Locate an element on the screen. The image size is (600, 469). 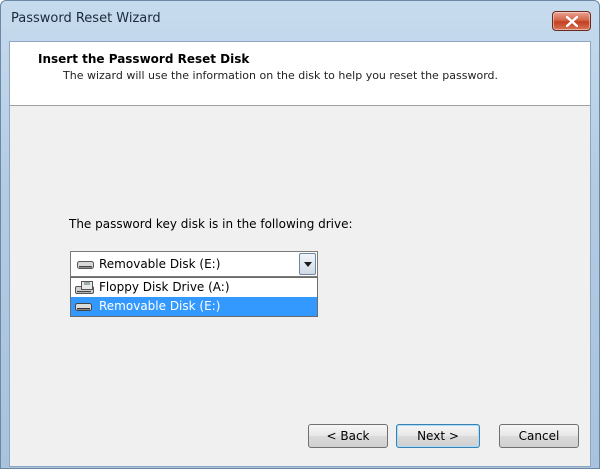
floppy-drive-icon is located at coordinates (84, 287).